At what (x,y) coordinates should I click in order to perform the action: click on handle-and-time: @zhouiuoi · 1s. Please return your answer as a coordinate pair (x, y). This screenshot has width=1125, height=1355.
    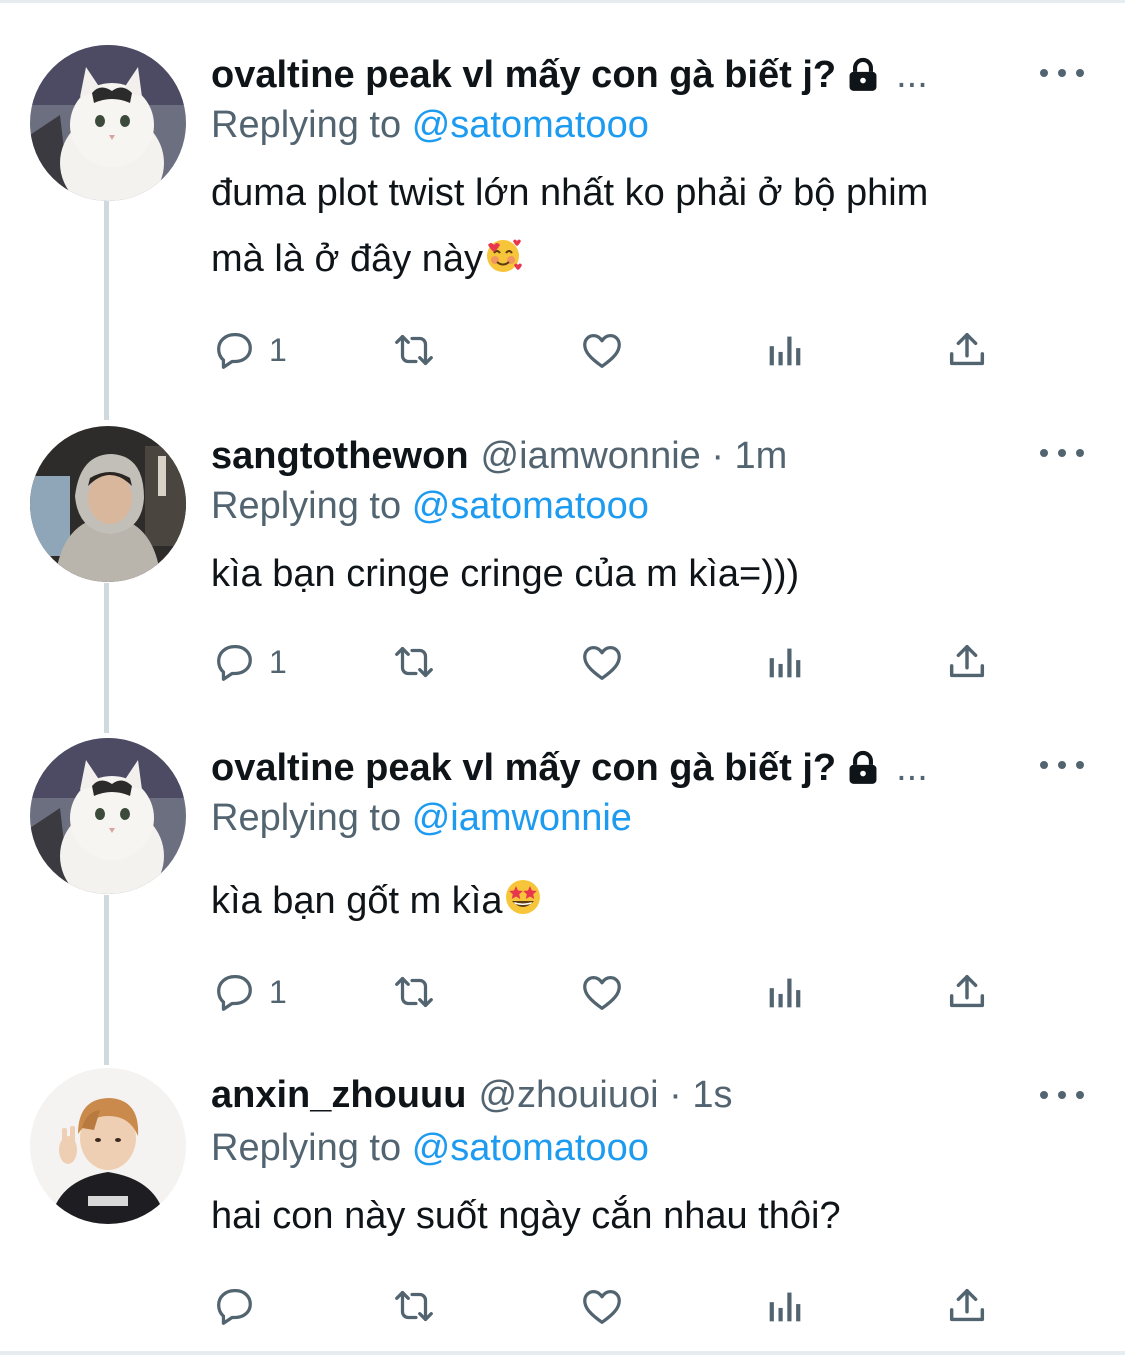
    Looking at the image, I should click on (605, 1095).